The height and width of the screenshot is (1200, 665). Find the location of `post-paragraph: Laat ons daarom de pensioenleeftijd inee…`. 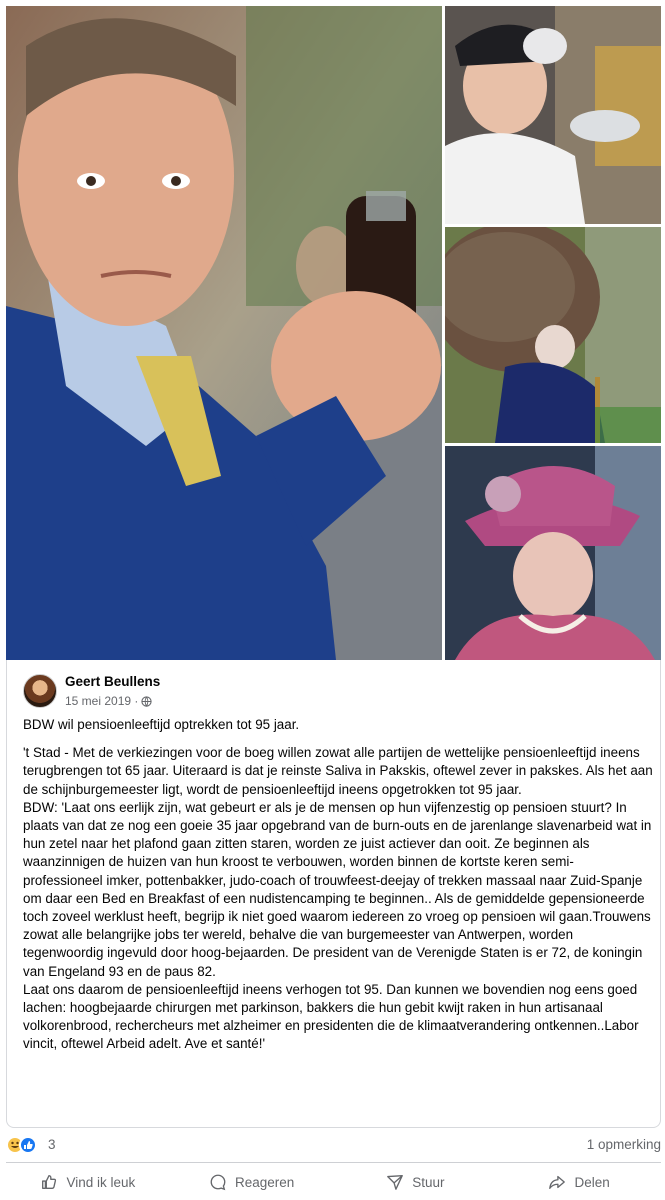

post-paragraph: Laat ons daarom de pensioenleeftijd inee… is located at coordinates (331, 1016).